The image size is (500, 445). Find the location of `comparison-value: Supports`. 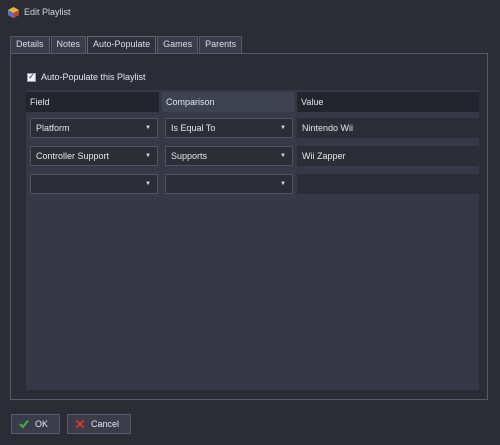

comparison-value: Supports is located at coordinates (189, 156).